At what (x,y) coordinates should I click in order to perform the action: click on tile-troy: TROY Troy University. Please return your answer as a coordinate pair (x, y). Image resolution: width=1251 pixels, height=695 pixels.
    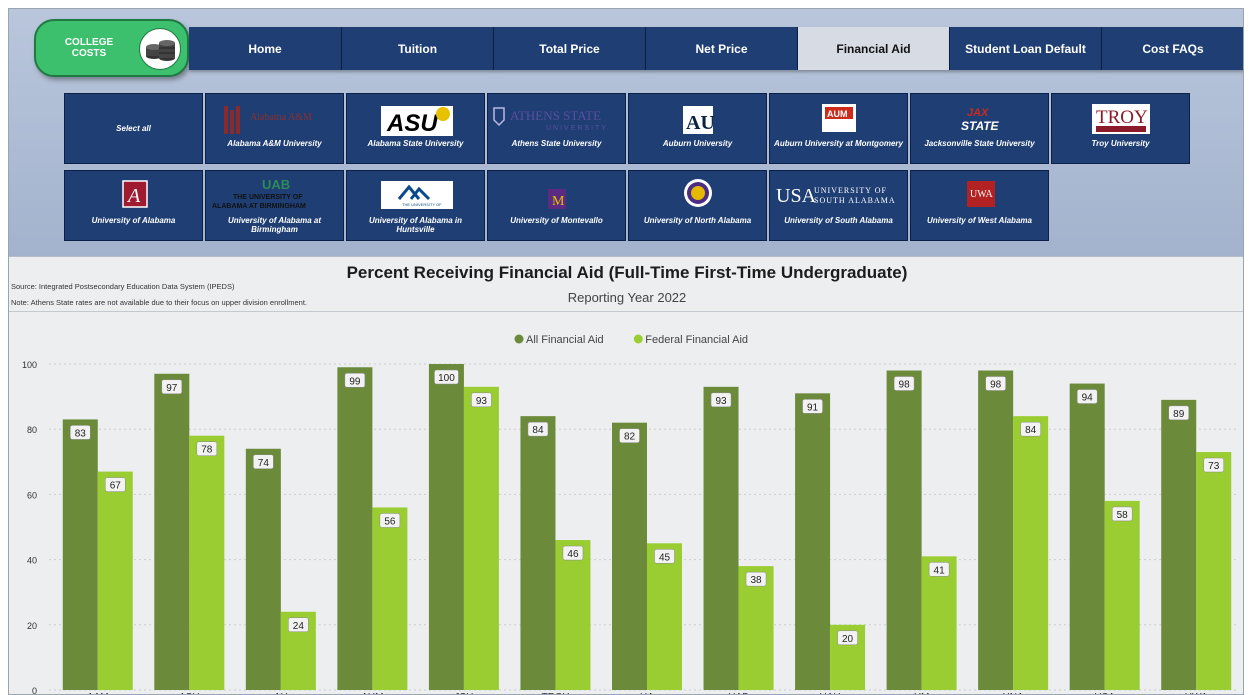
    Looking at the image, I should click on (1120, 128).